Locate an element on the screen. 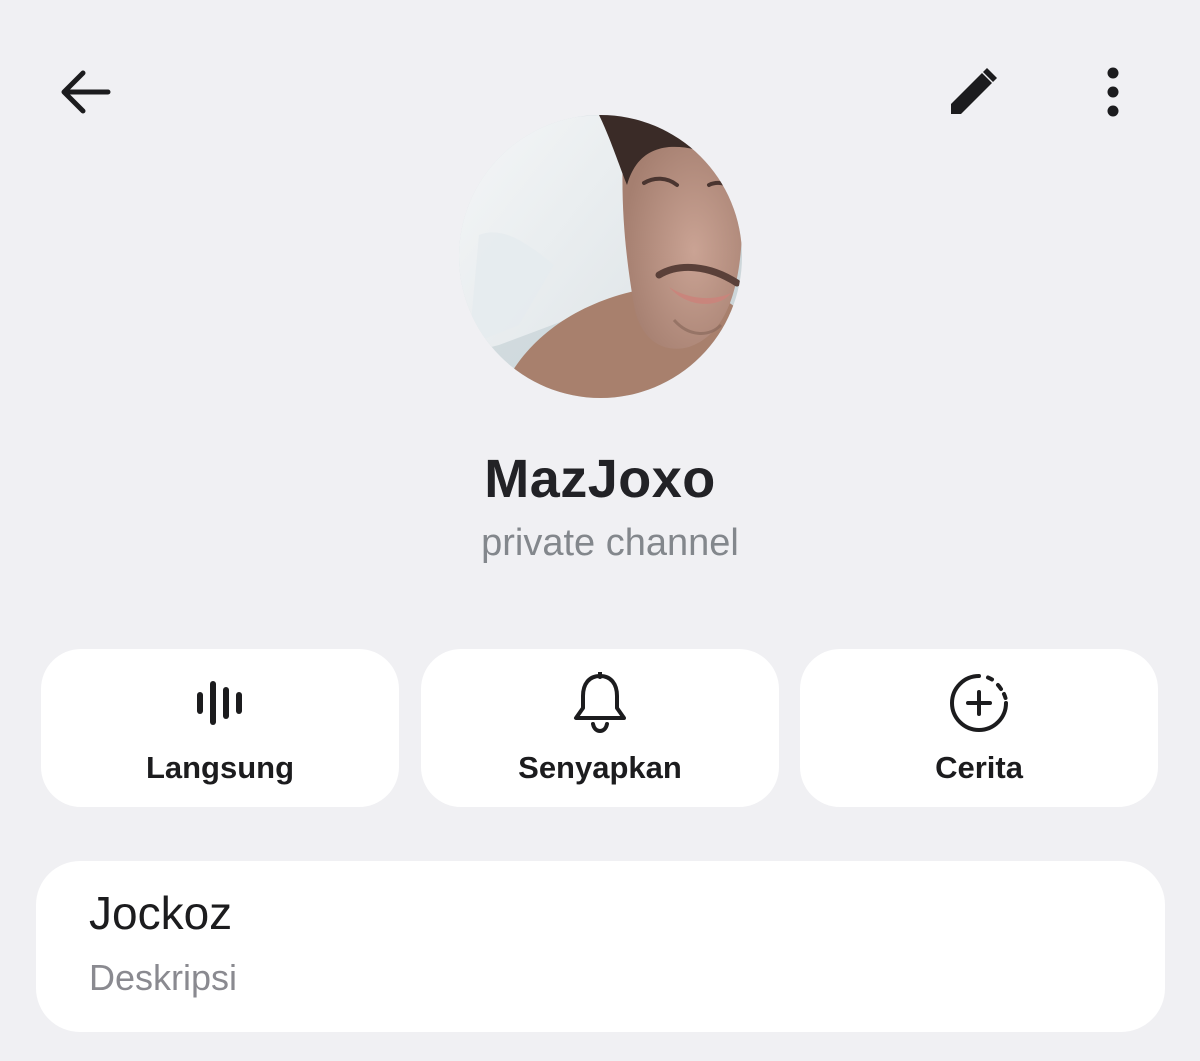  add-story-icon is located at coordinates (979, 703).